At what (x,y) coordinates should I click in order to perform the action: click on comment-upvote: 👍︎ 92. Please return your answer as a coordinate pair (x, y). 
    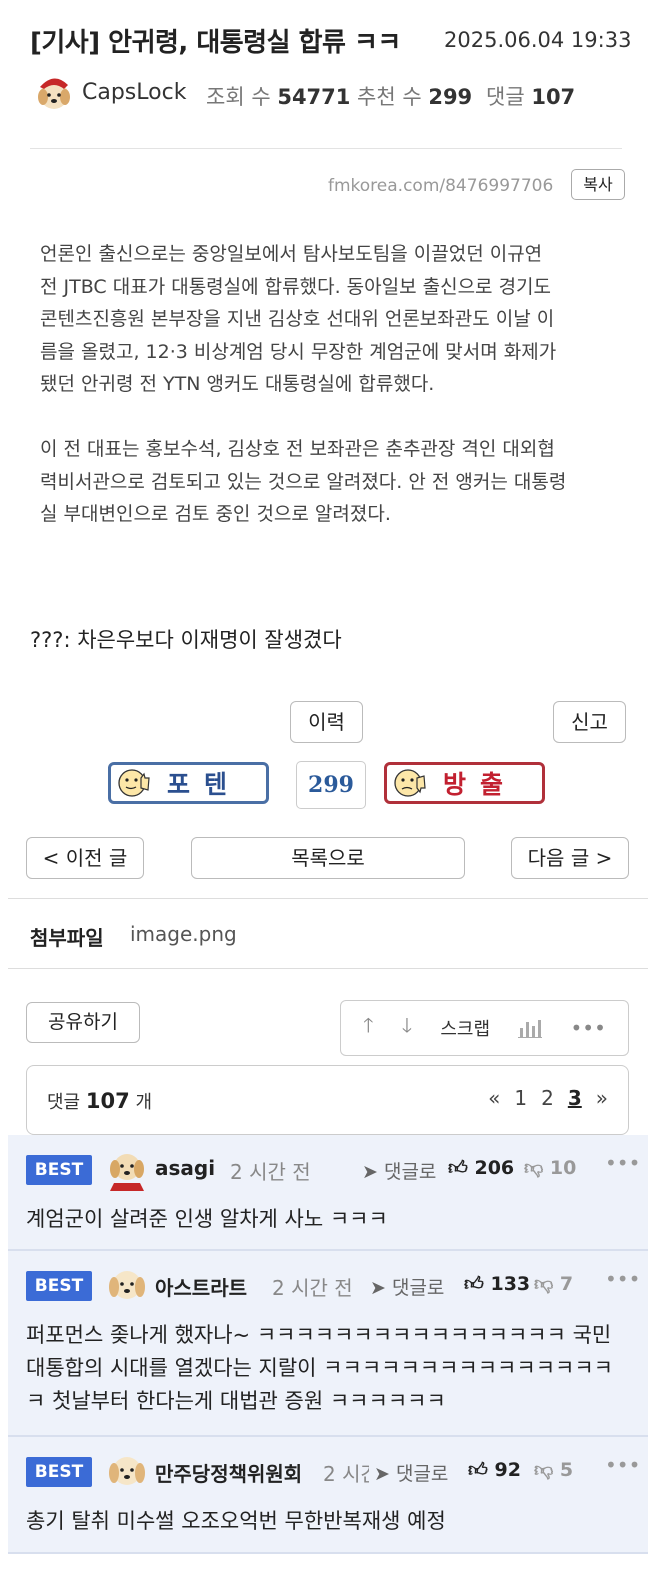
    Looking at the image, I should click on (494, 1470).